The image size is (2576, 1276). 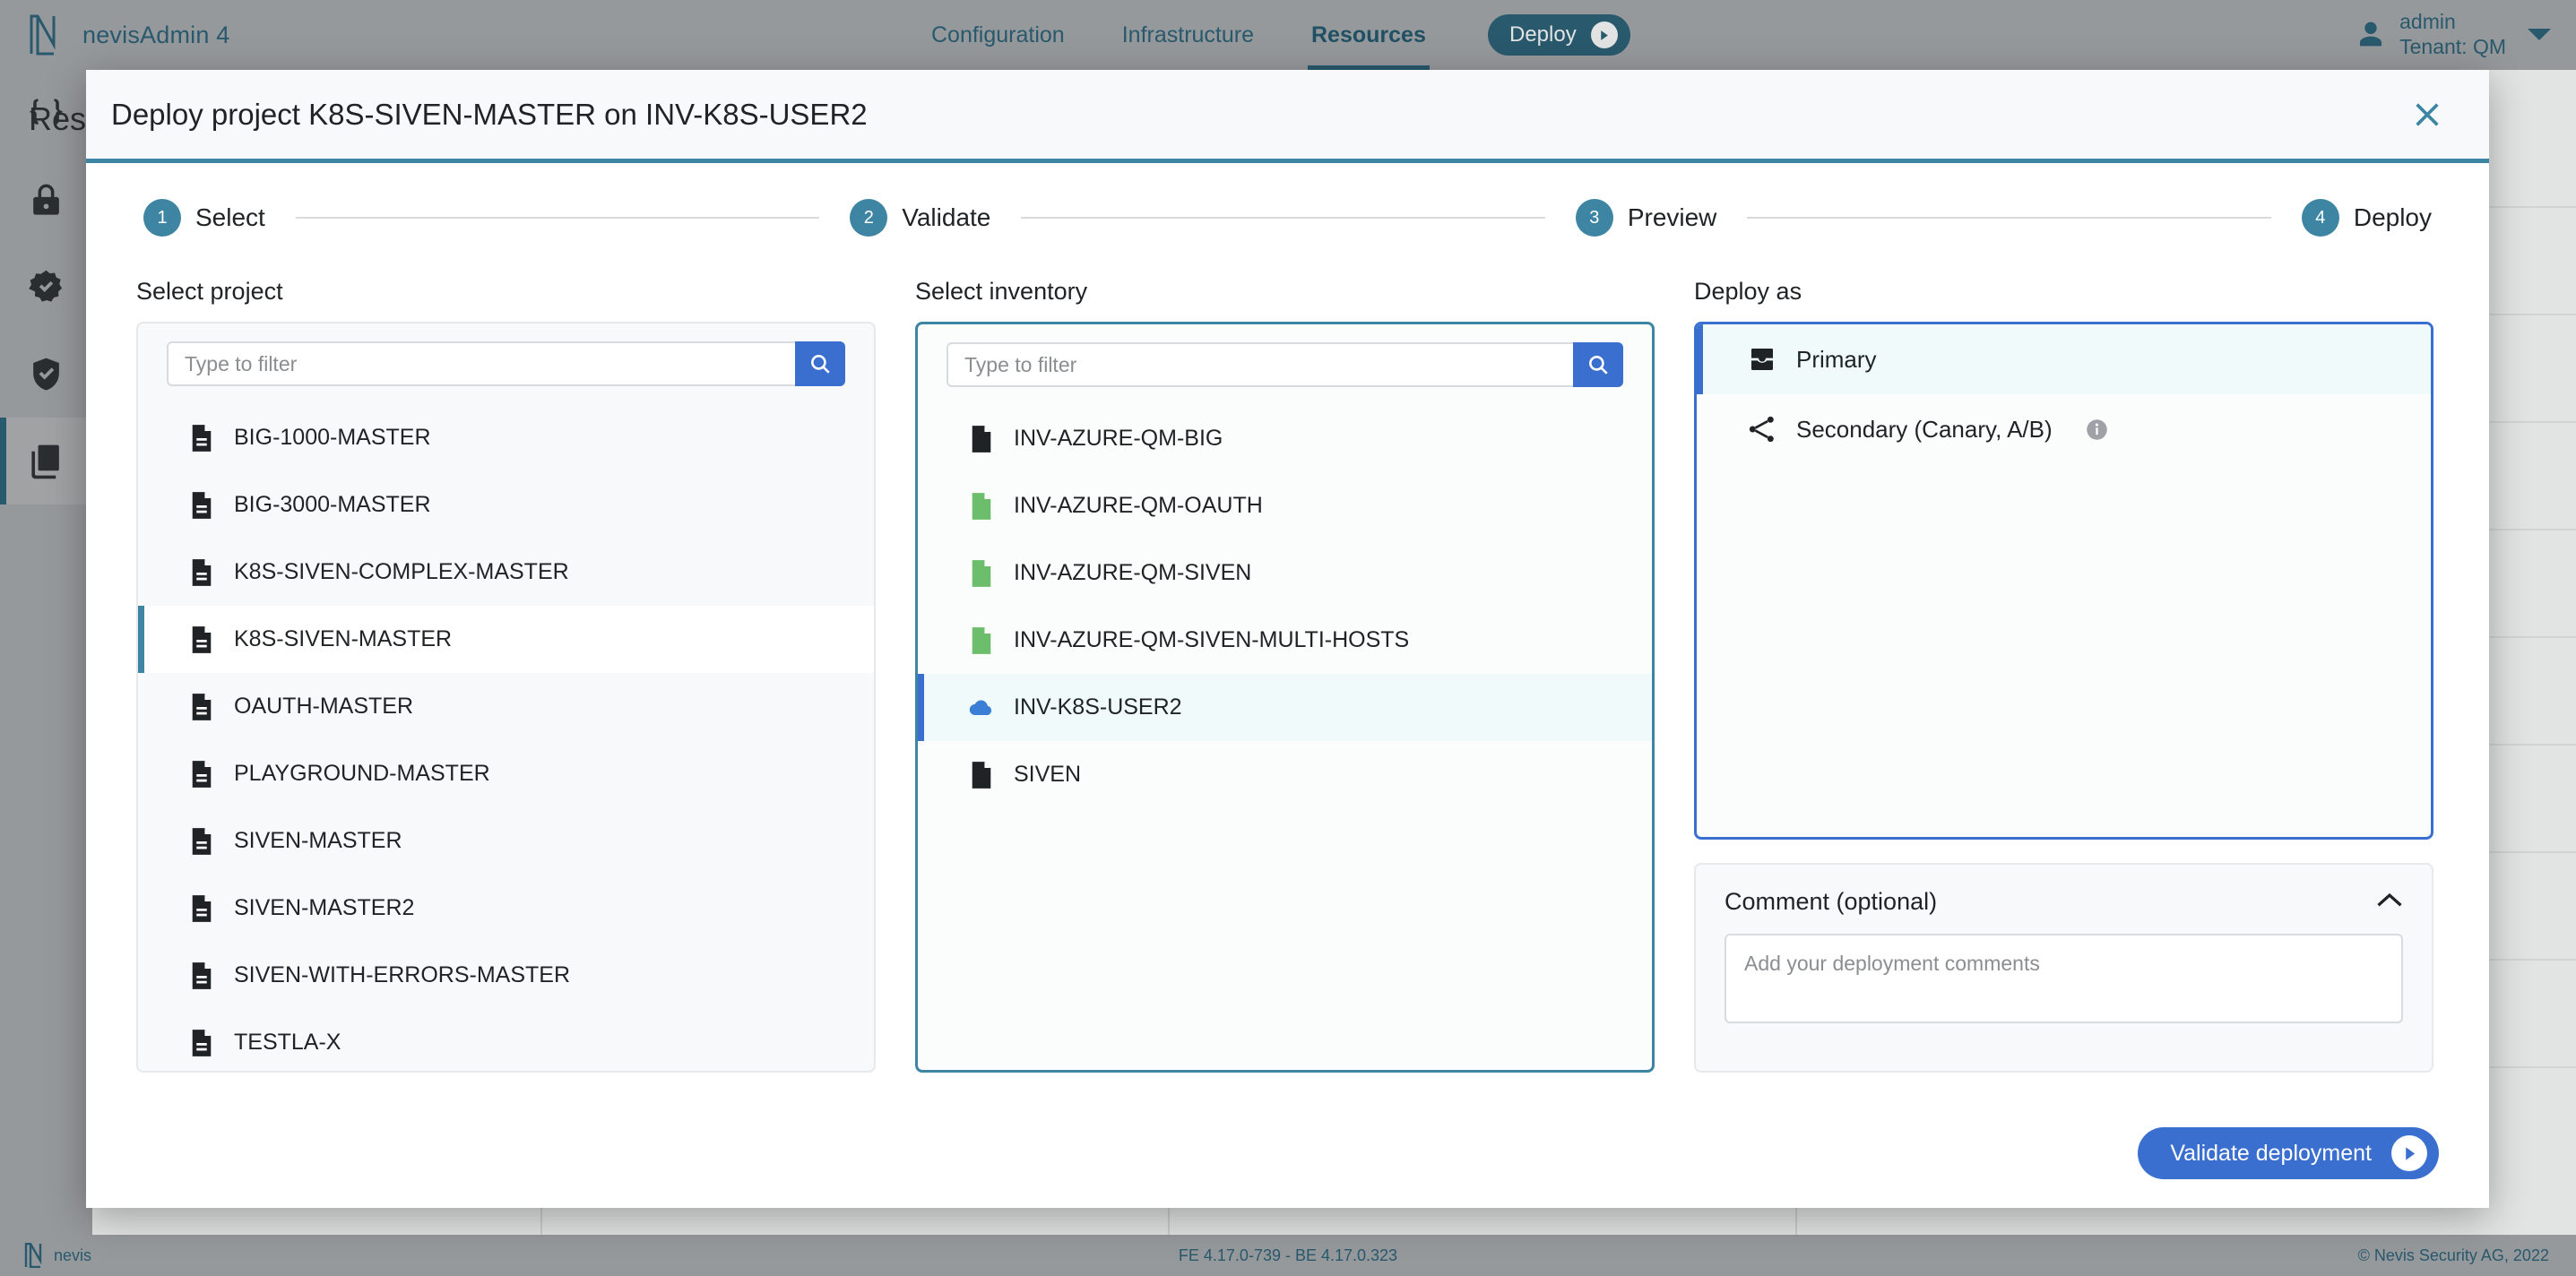 I want to click on step-number: 2, so click(x=869, y=218).